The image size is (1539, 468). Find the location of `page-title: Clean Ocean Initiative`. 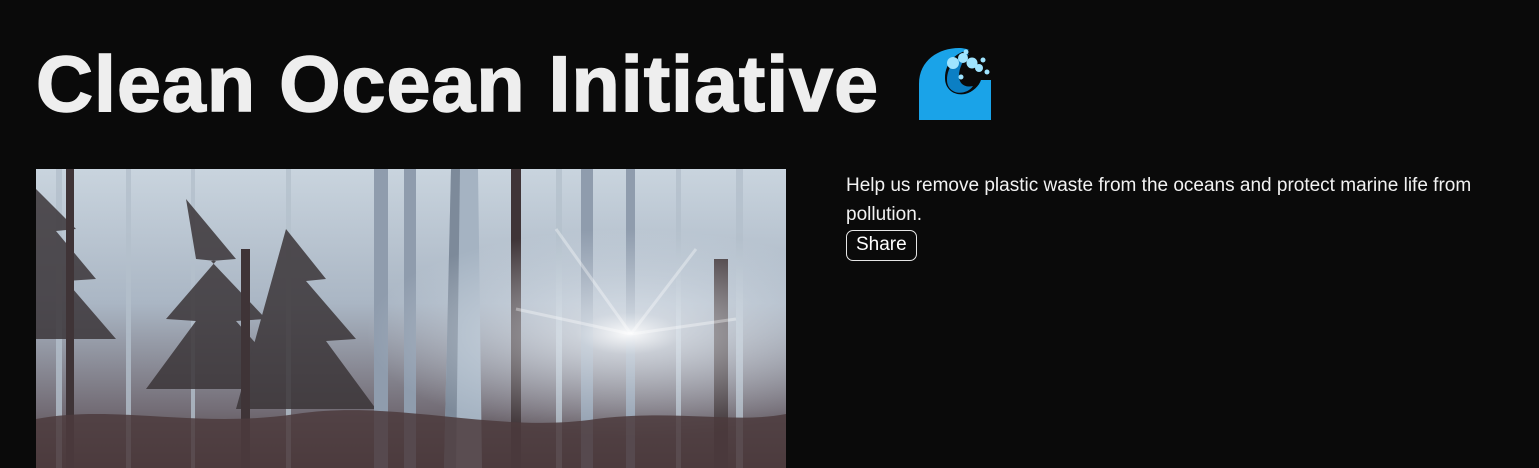

page-title: Clean Ocean Initiative is located at coordinates (457, 83).